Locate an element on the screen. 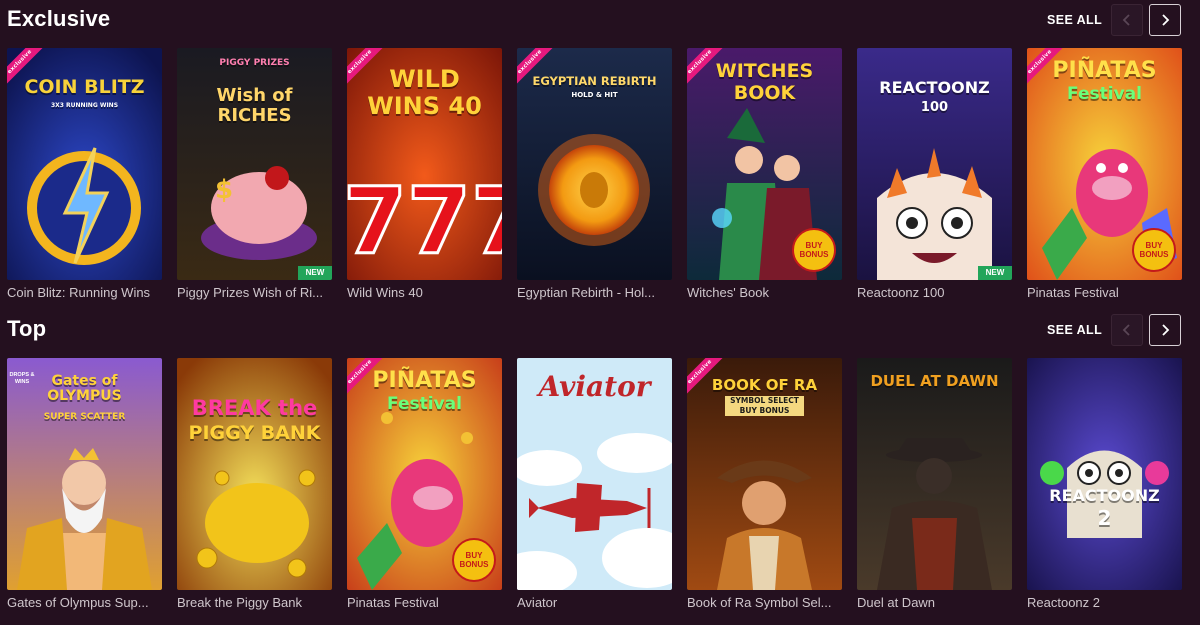 Image resolution: width=1200 pixels, height=625 pixels. game-tile-egyptian-rebirth: EGYPTIAN REBIRTH HOLD & HIT exclusive is located at coordinates (594, 164).